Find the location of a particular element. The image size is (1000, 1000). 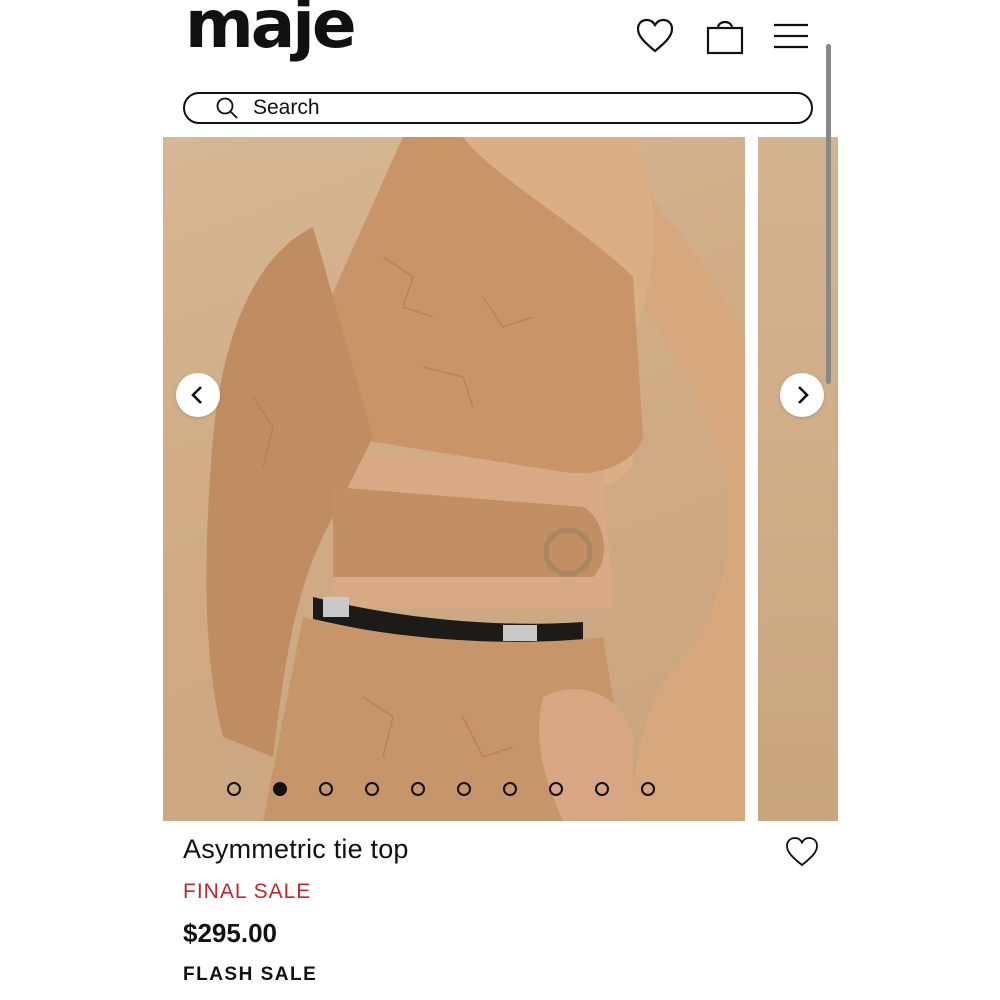

brand-logo: maje is located at coordinates (271, 29).